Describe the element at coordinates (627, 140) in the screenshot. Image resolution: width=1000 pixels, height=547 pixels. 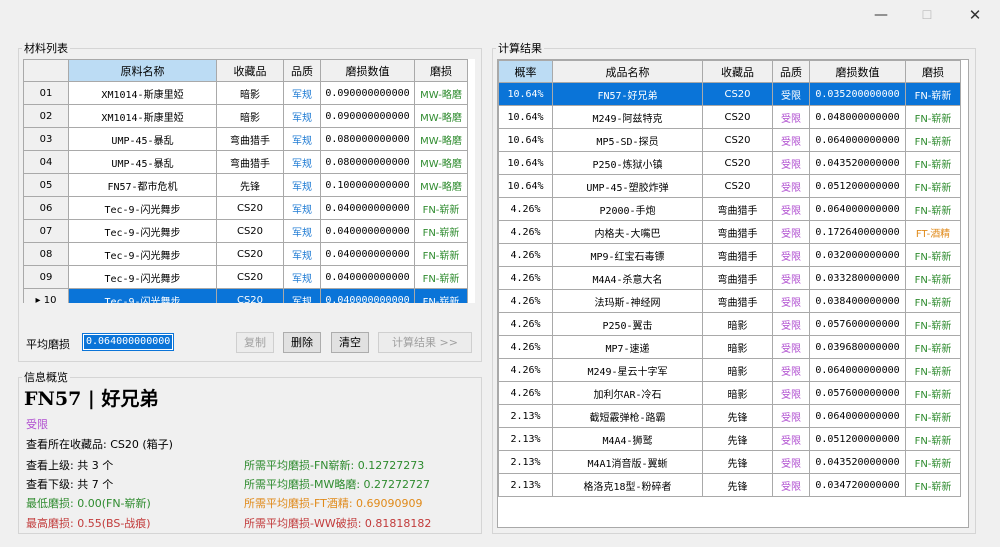
I see `product-name-cell: MP5-SD-探员` at that location.